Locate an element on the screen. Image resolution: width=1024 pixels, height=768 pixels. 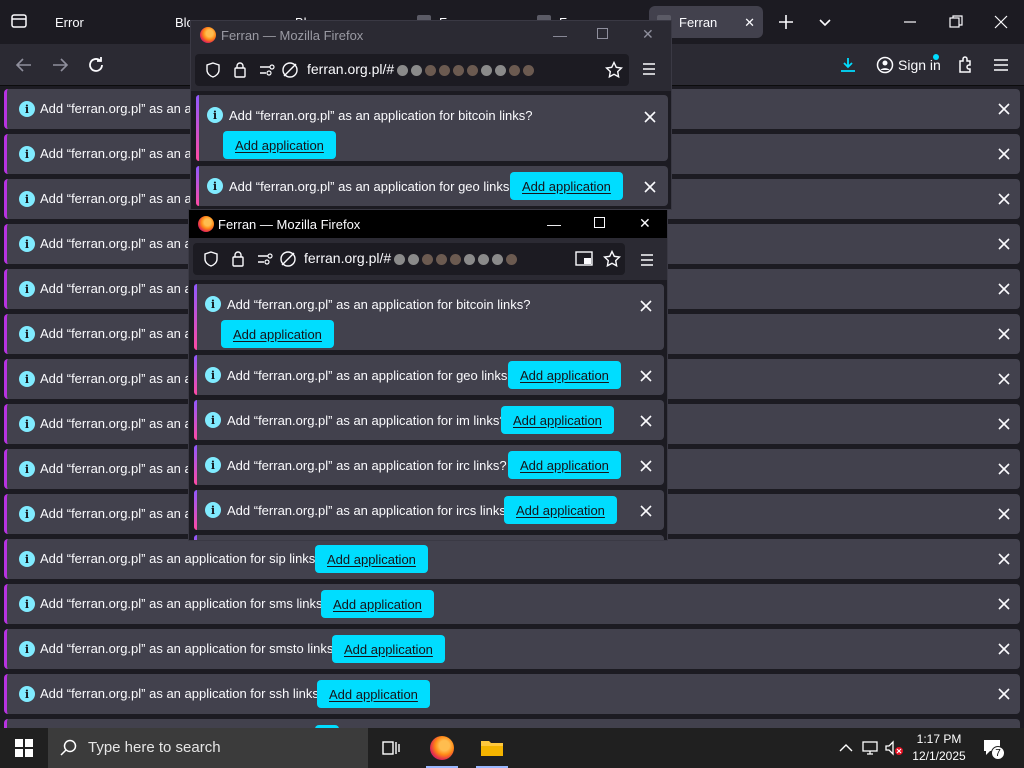
notification-center-button: 7 is located at coordinates (993, 749).